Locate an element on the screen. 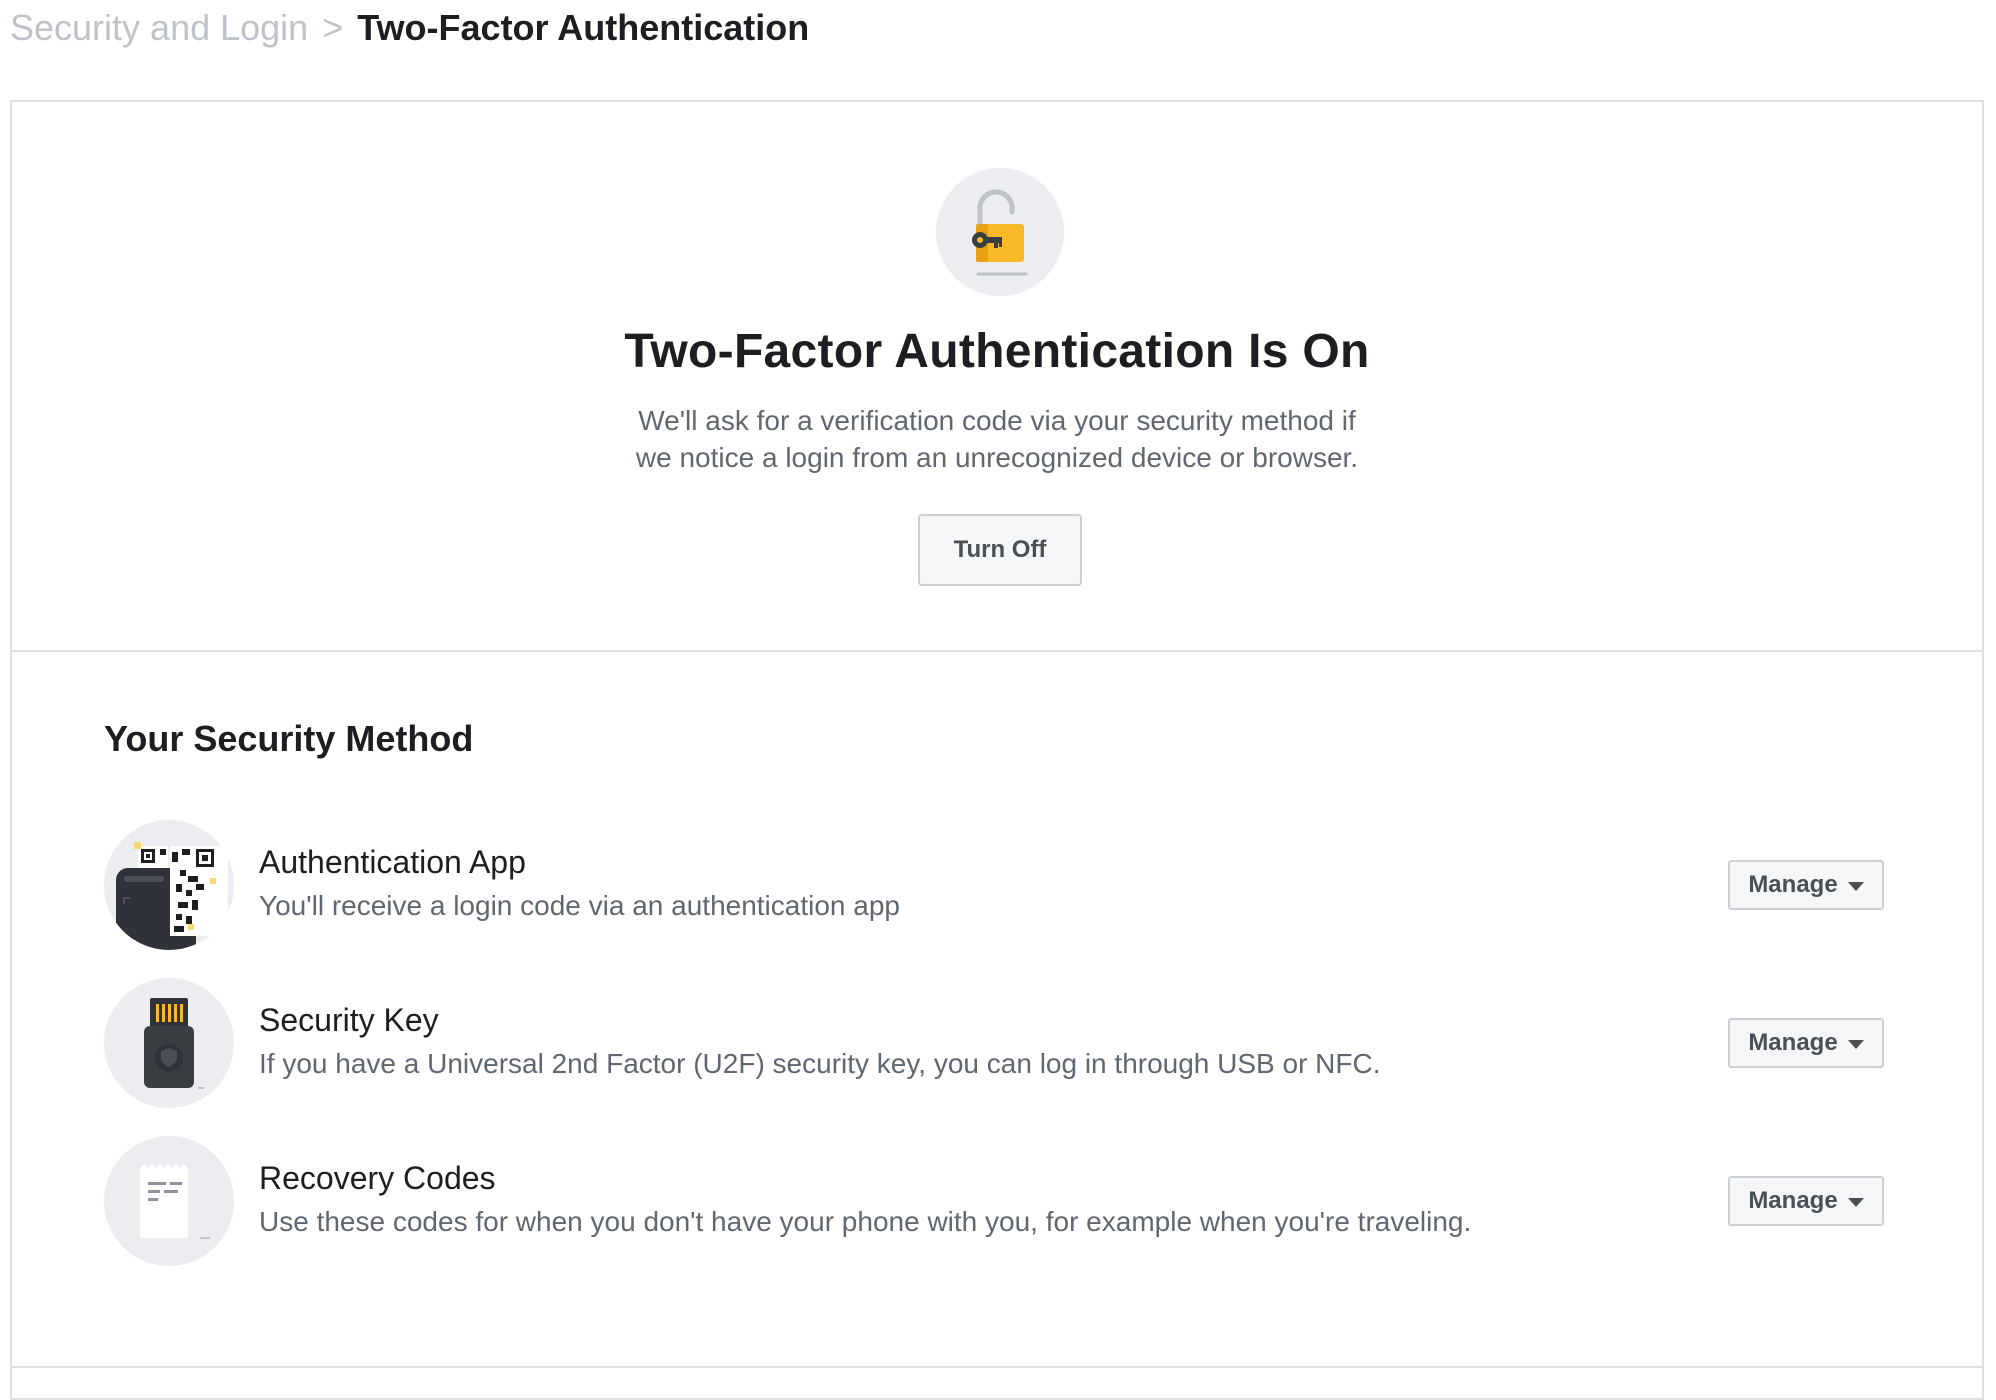  turn-off-button: Turn Off is located at coordinates (1000, 550).